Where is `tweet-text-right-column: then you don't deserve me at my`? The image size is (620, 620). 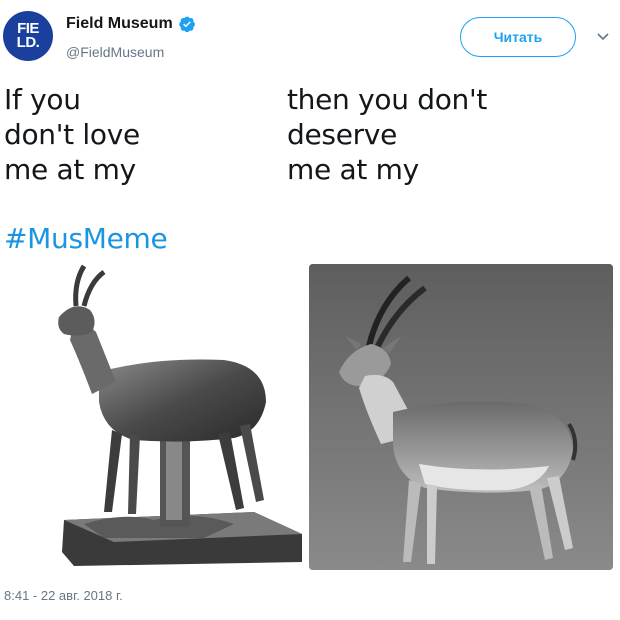 tweet-text-right-column: then you don't deserve me at my is located at coordinates (387, 134).